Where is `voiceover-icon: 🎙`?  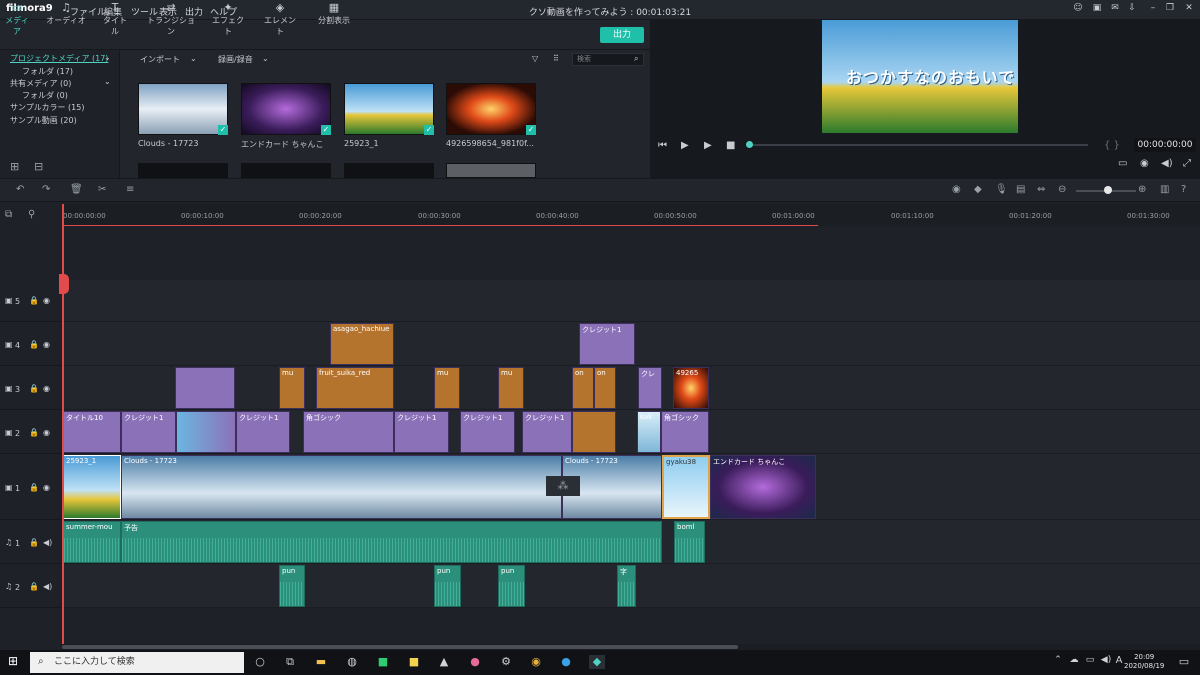
voiceover-icon: 🎙 is located at coordinates (1001, 189).